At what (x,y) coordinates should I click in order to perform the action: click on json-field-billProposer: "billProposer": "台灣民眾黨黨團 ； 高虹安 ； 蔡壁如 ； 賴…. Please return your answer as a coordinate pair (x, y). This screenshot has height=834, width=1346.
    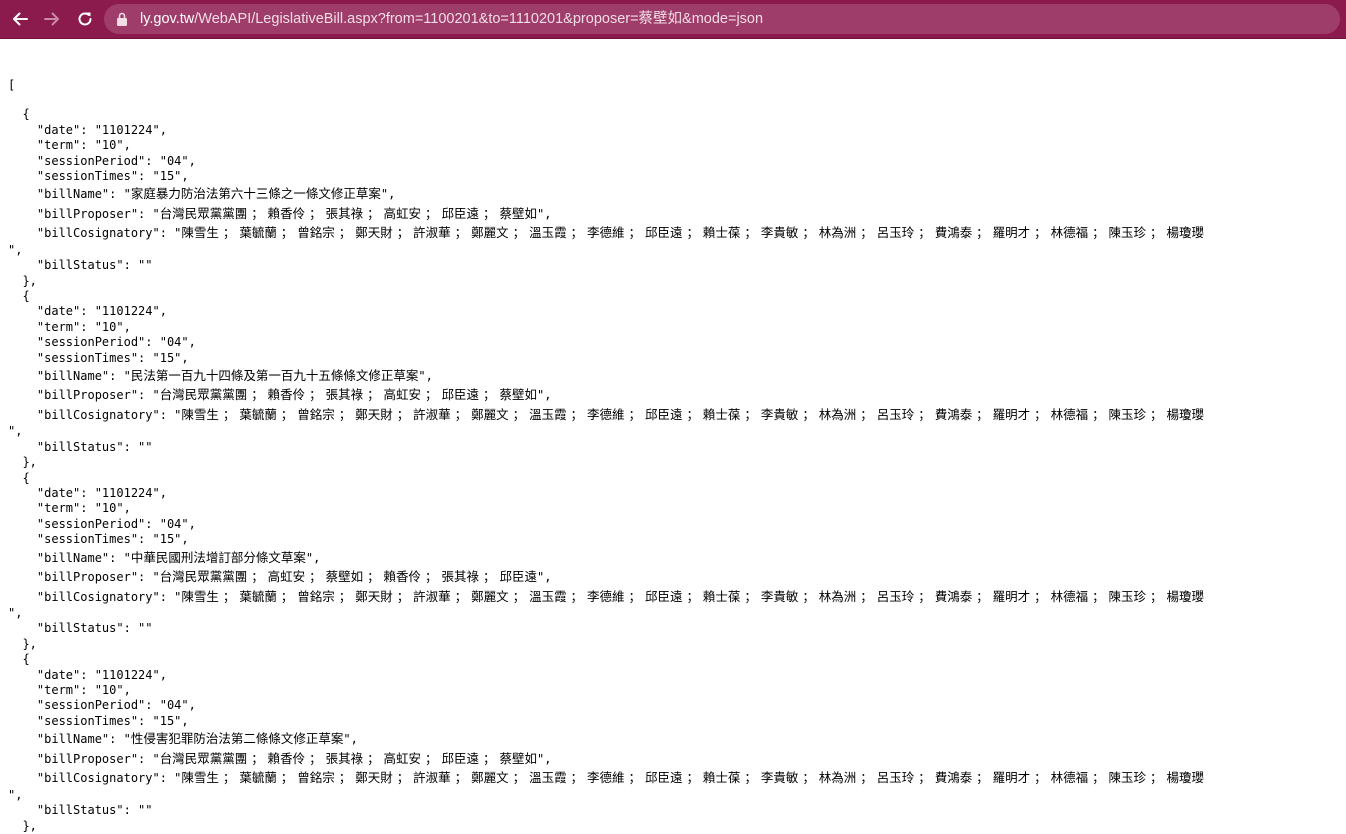
    Looking at the image, I should click on (677, 577).